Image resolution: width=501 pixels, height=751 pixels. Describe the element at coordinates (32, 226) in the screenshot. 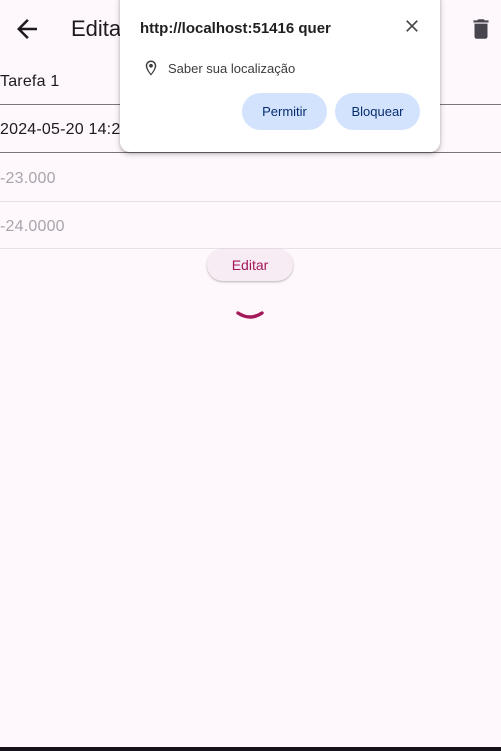

I see `longitude-value: -24.0000` at that location.